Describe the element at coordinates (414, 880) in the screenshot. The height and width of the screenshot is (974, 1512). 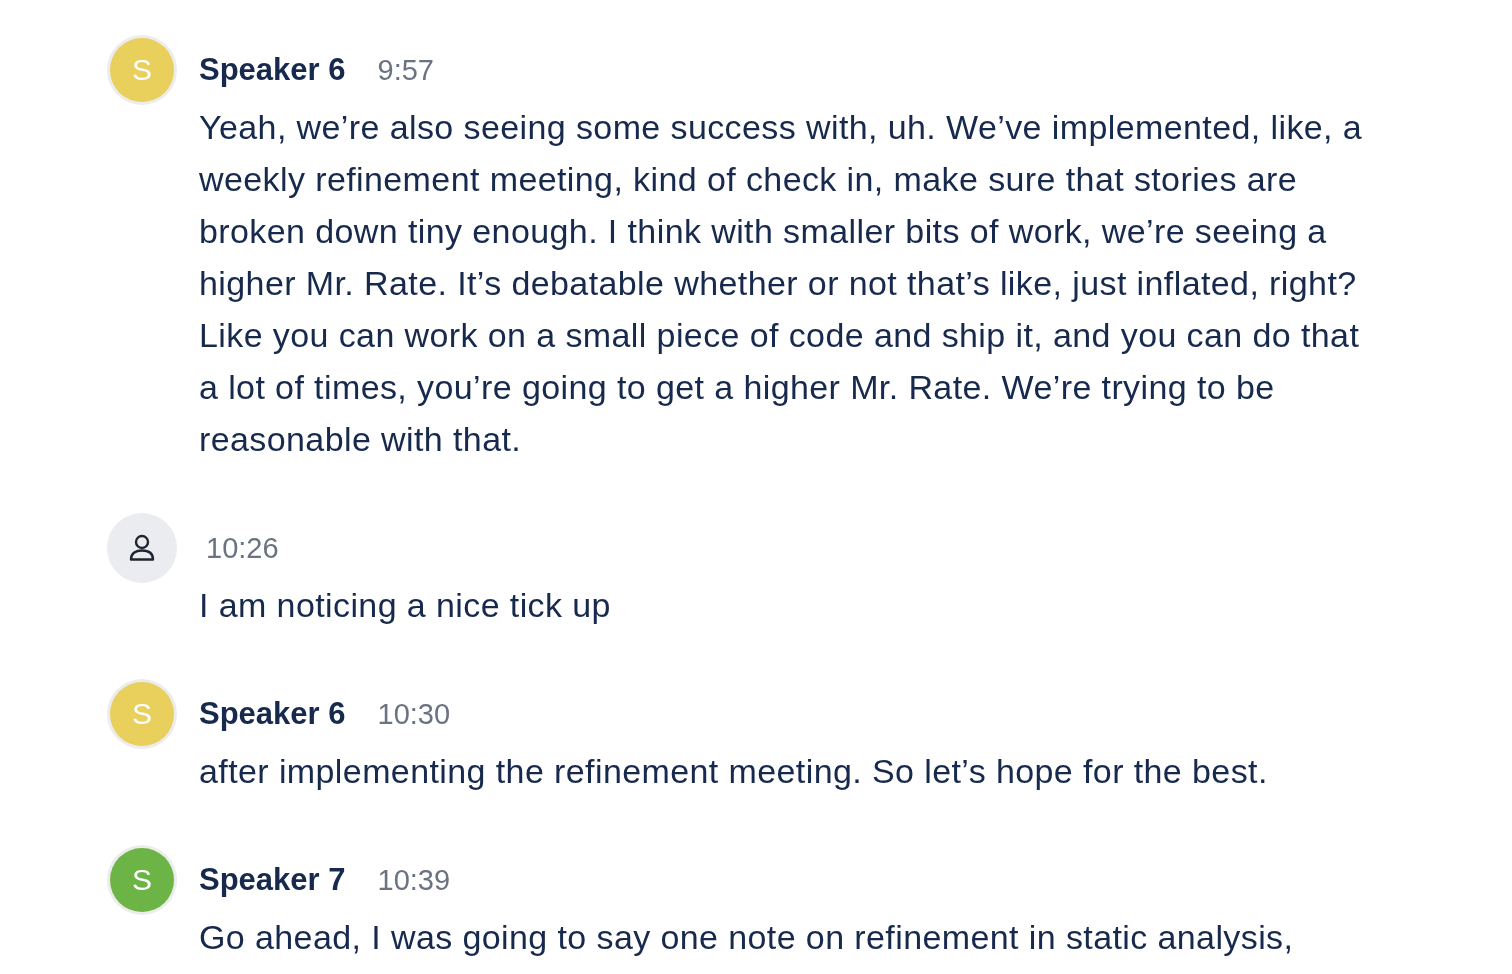
I see `timestamp: 10:39` at that location.